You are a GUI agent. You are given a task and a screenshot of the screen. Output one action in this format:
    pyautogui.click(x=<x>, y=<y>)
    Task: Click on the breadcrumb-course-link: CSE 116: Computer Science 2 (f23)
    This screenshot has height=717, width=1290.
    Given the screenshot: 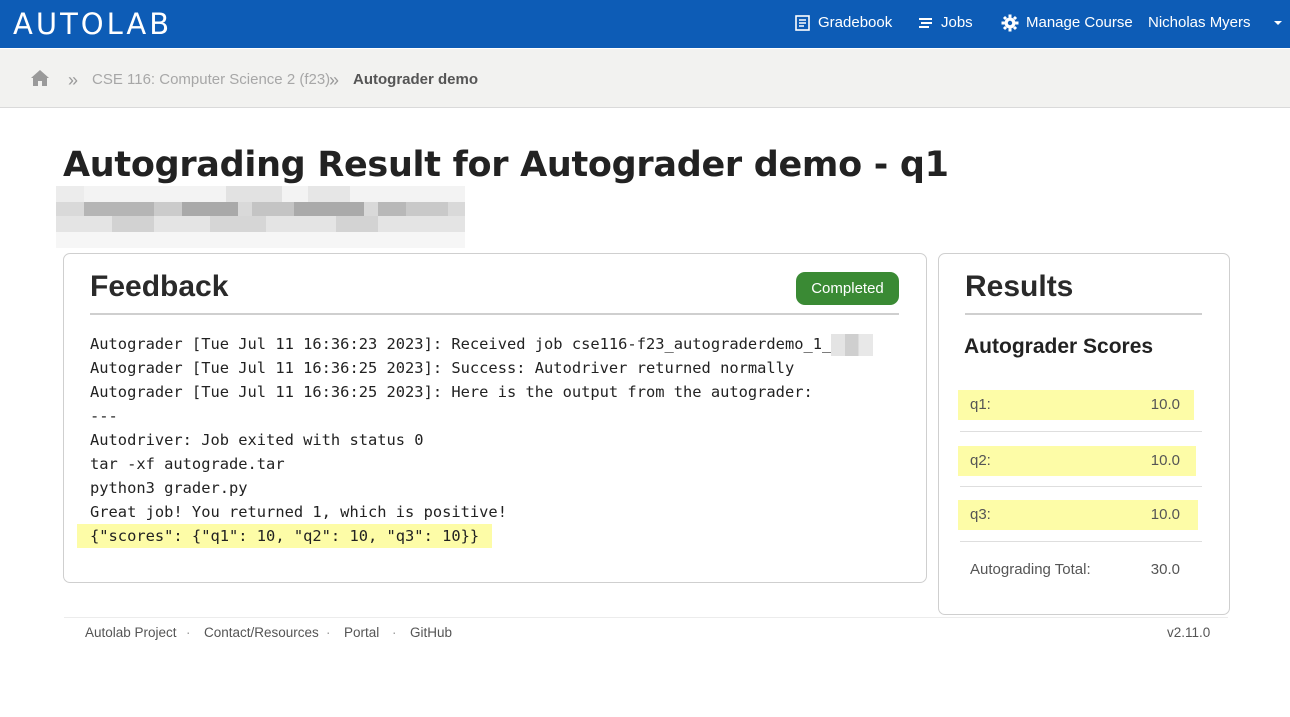 What is the action you would take?
    pyautogui.click(x=211, y=78)
    